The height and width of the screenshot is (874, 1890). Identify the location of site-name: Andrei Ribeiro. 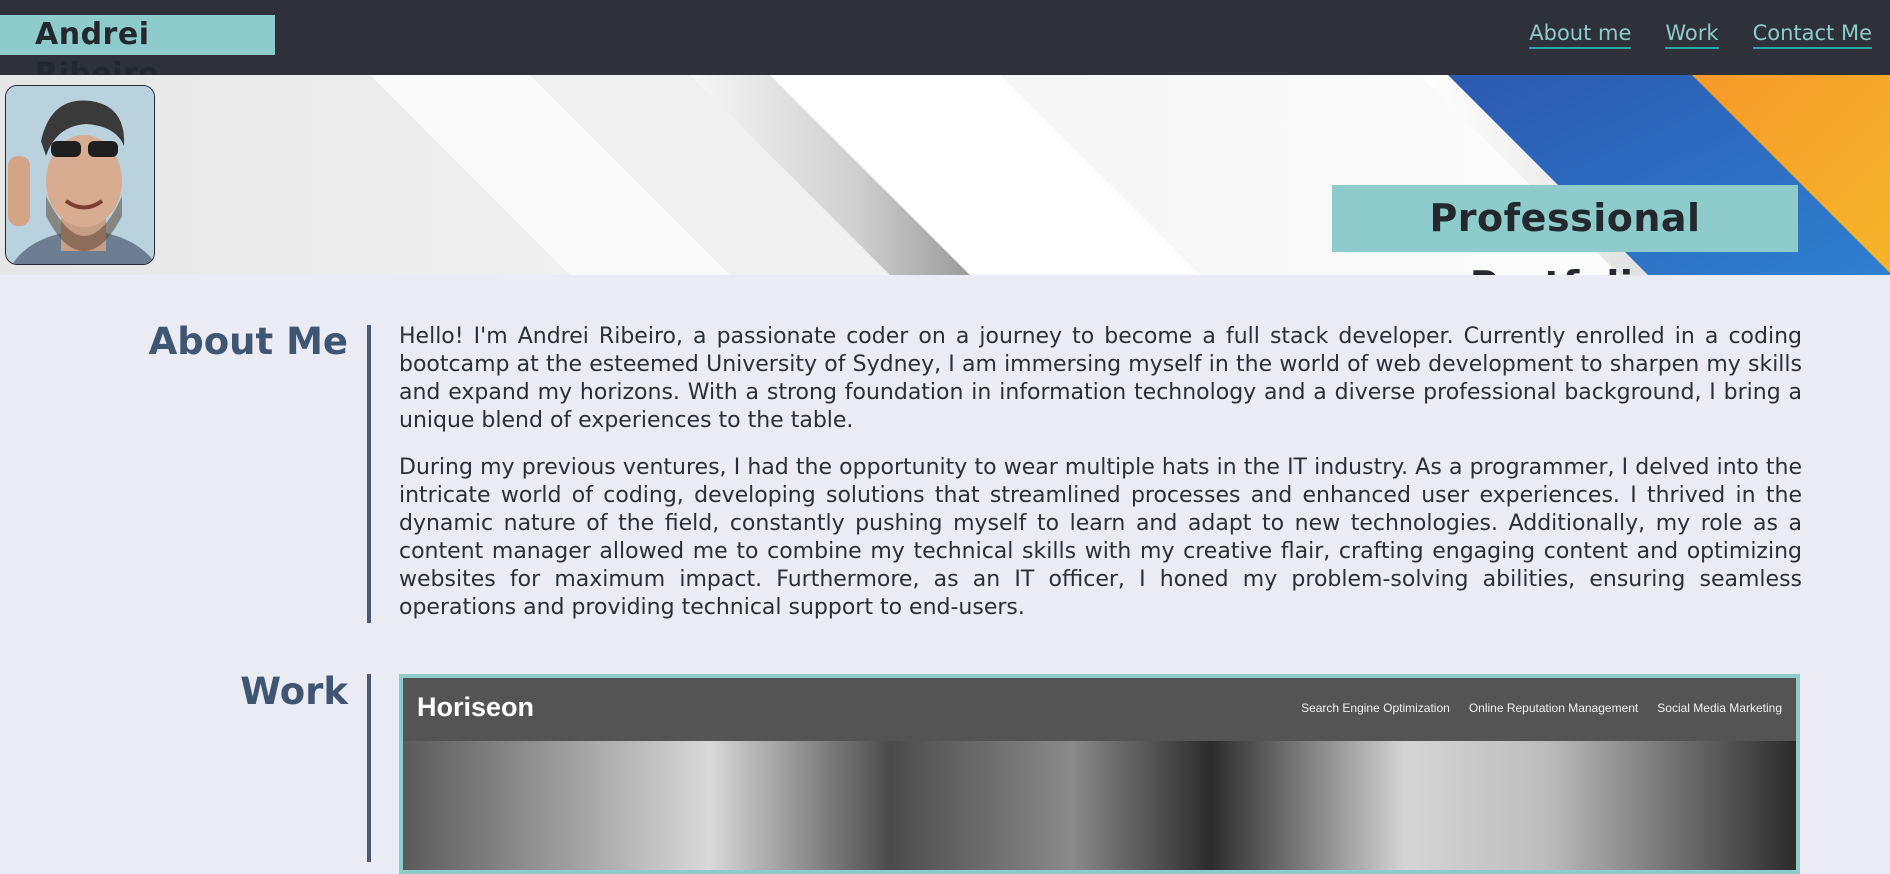
(137, 53).